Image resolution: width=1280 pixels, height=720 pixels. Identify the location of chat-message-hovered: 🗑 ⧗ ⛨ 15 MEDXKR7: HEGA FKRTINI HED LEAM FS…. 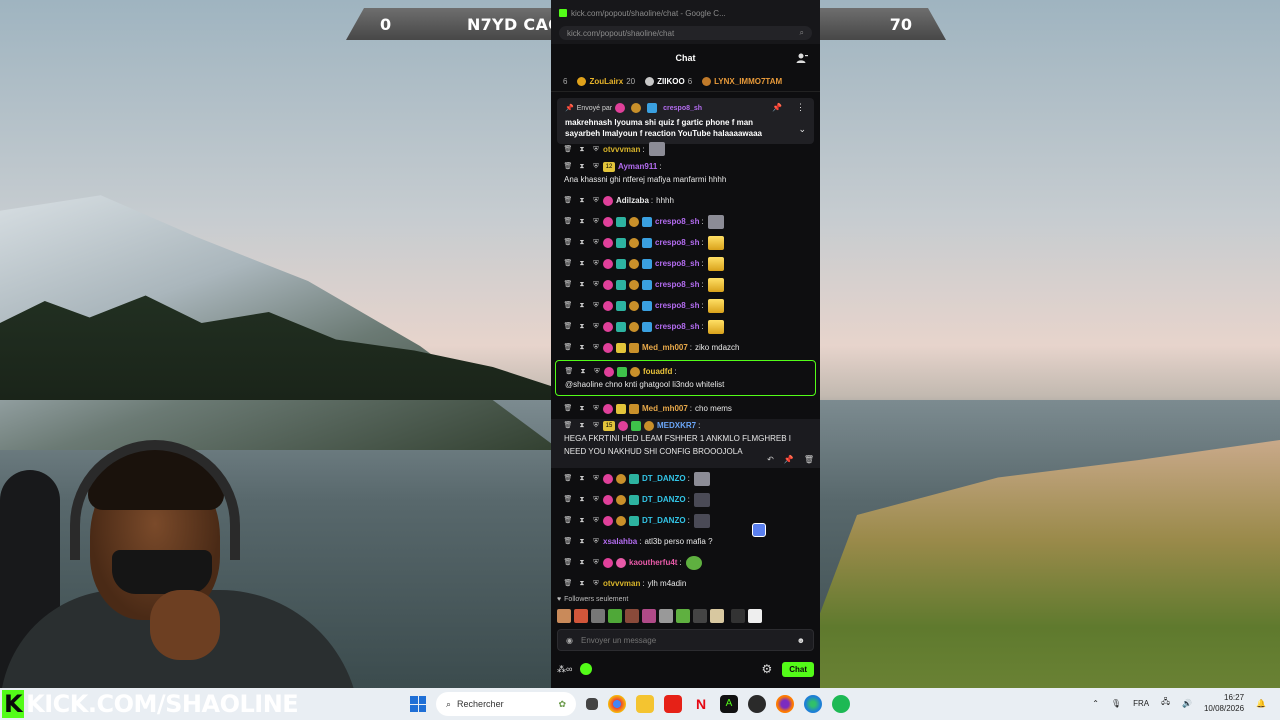
(685, 443).